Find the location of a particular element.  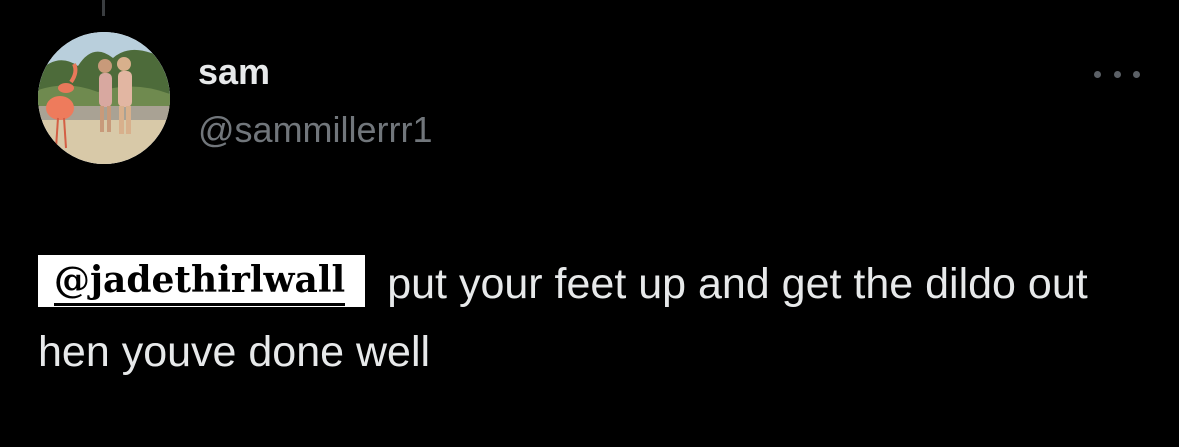

avatar is located at coordinates (104, 98).